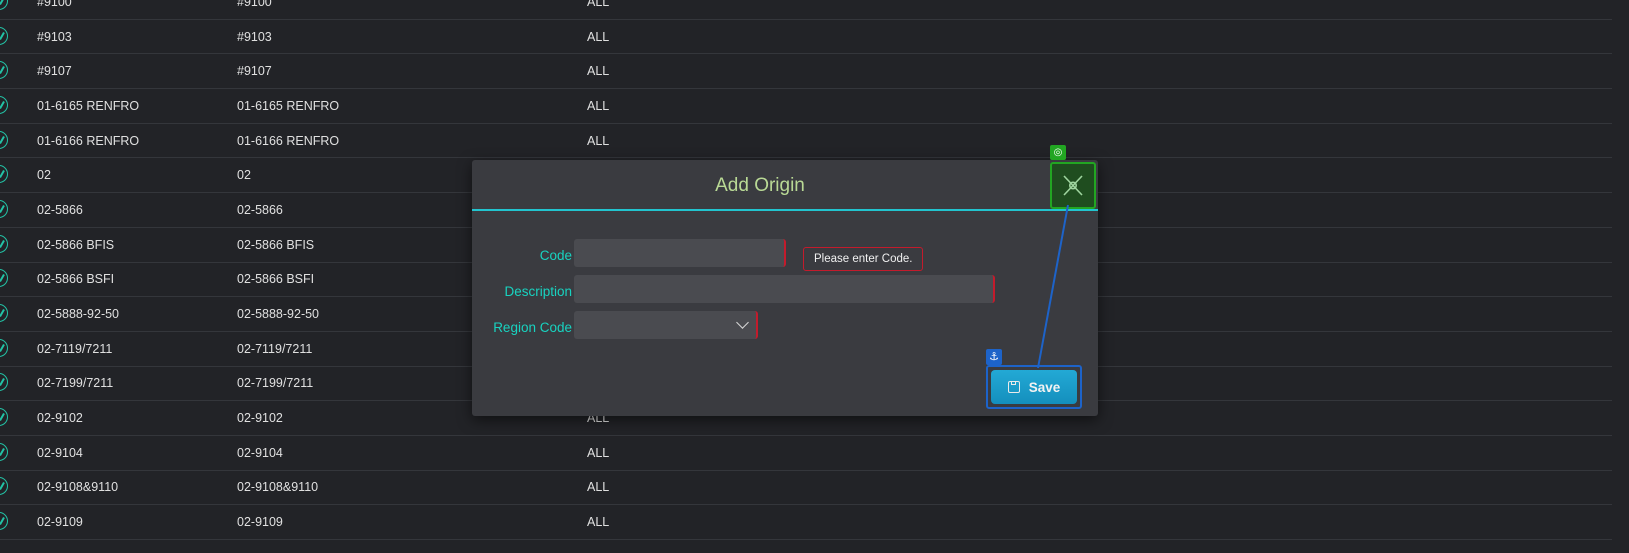 Image resolution: width=1629 pixels, height=553 pixels. What do you see at coordinates (76, 244) in the screenshot?
I see `row-code: 02-5866 BFIS` at bounding box center [76, 244].